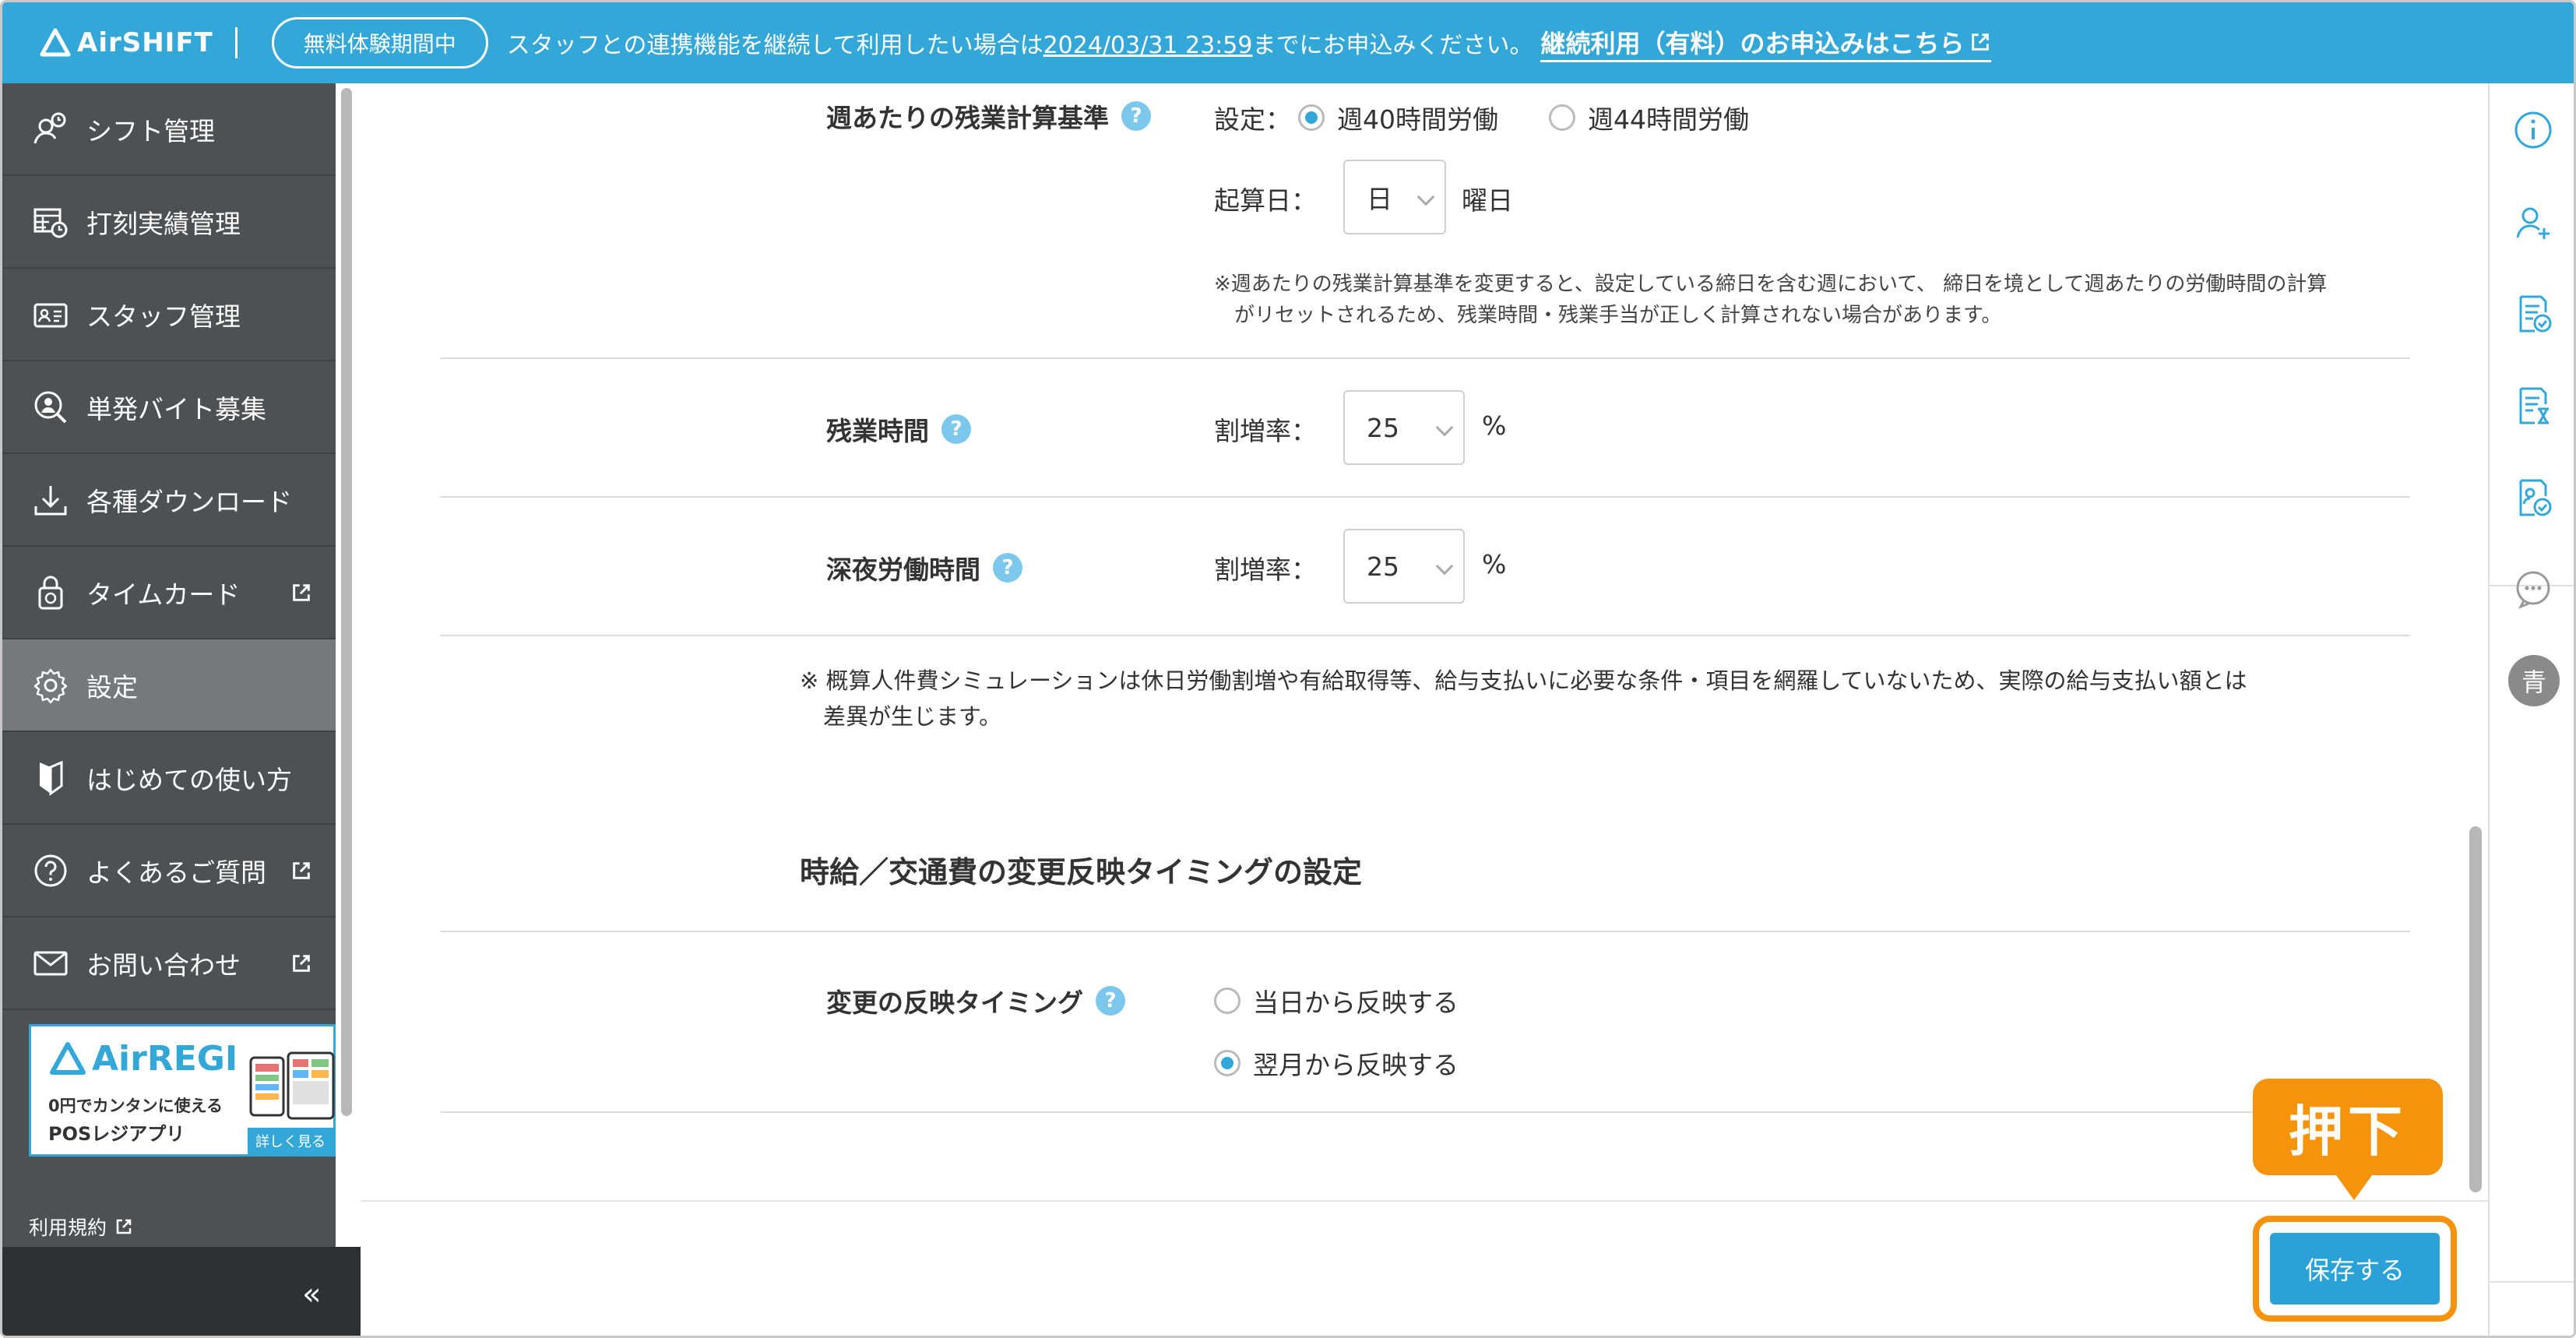  What do you see at coordinates (163, 224) in the screenshot?
I see `sidebar-item-label: 打刻実績管理` at bounding box center [163, 224].